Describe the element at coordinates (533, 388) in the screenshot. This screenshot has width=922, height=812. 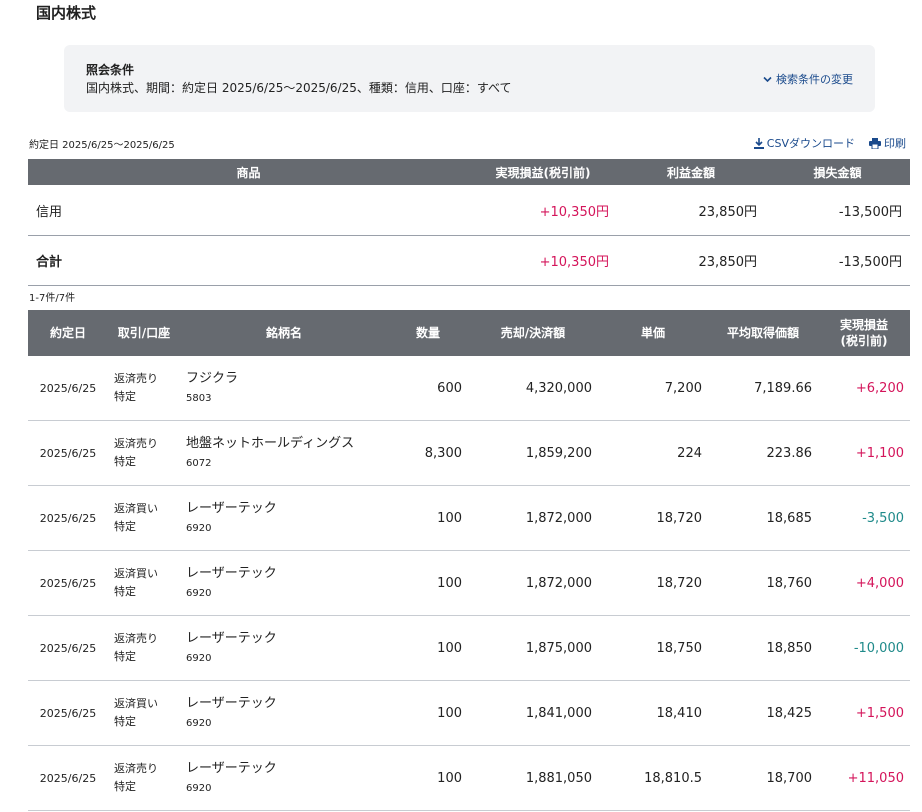
I see `settlement-amount: 4,320,000` at that location.